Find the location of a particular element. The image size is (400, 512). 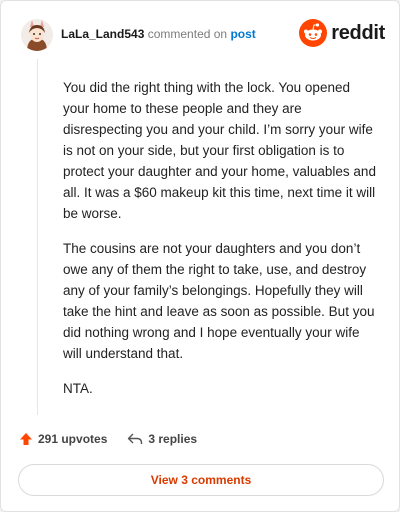

view-comments-button: View 3 comments is located at coordinates (201, 480).